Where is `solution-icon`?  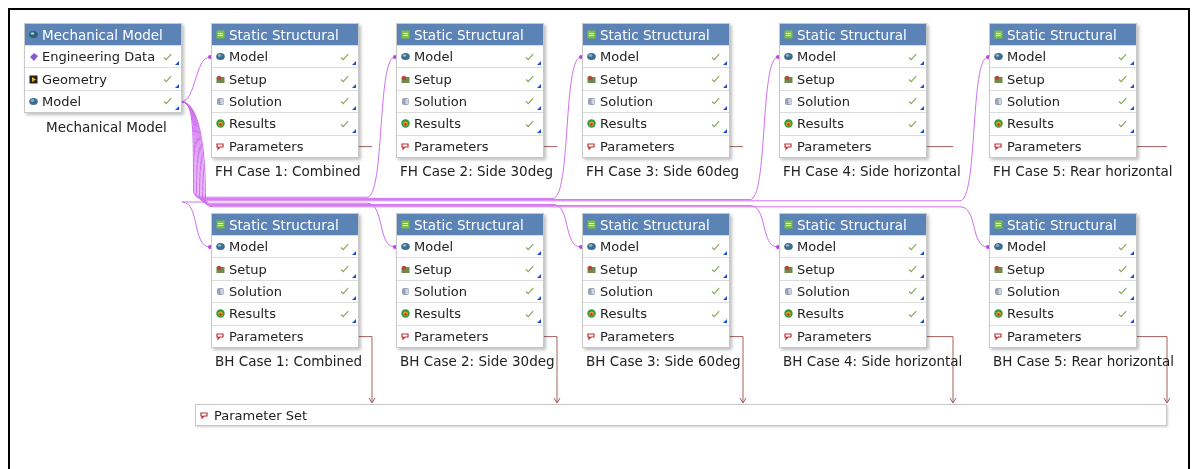
solution-icon is located at coordinates (405, 101).